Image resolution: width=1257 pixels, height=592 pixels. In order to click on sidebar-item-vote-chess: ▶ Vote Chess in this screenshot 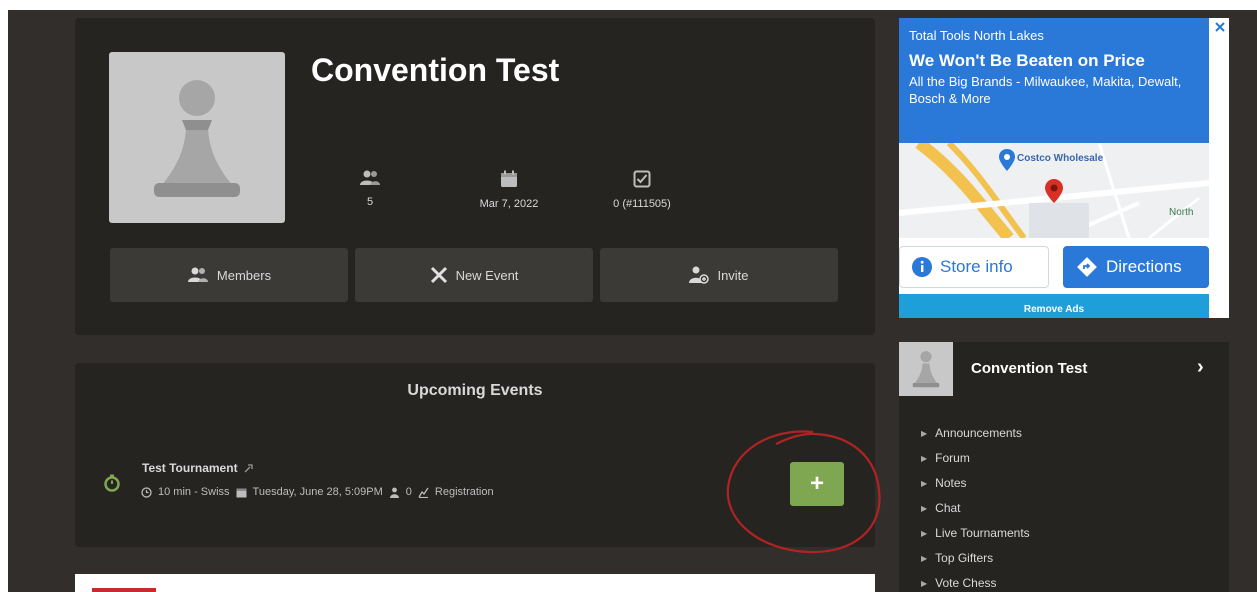, I will do `click(959, 583)`.